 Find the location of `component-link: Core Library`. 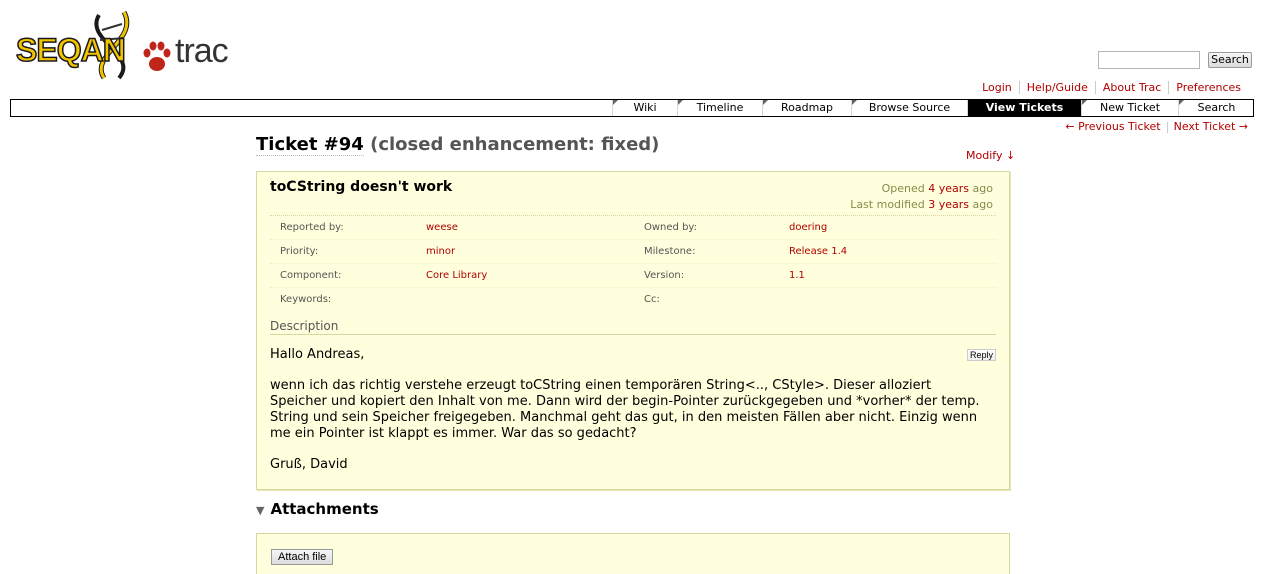

component-link: Core Library is located at coordinates (456, 275).